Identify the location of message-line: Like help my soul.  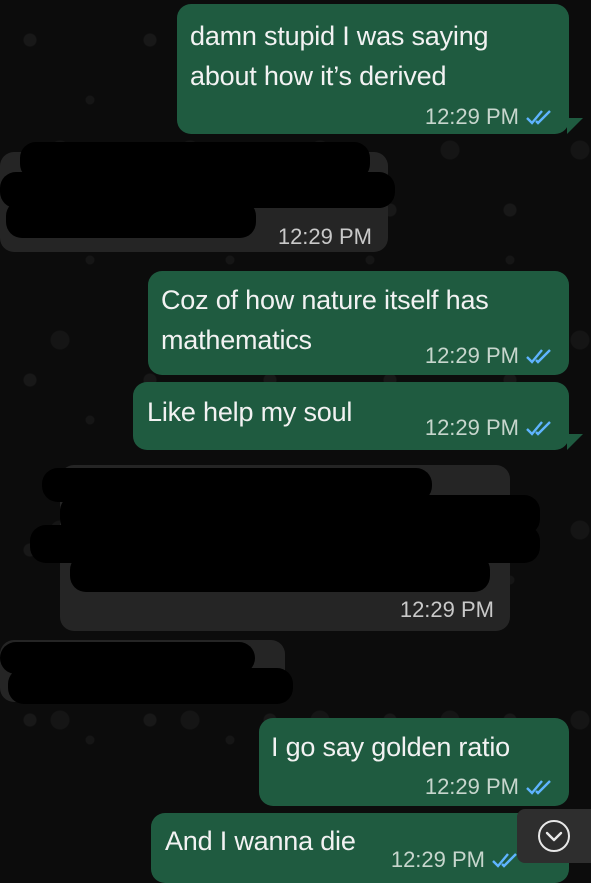
(250, 412).